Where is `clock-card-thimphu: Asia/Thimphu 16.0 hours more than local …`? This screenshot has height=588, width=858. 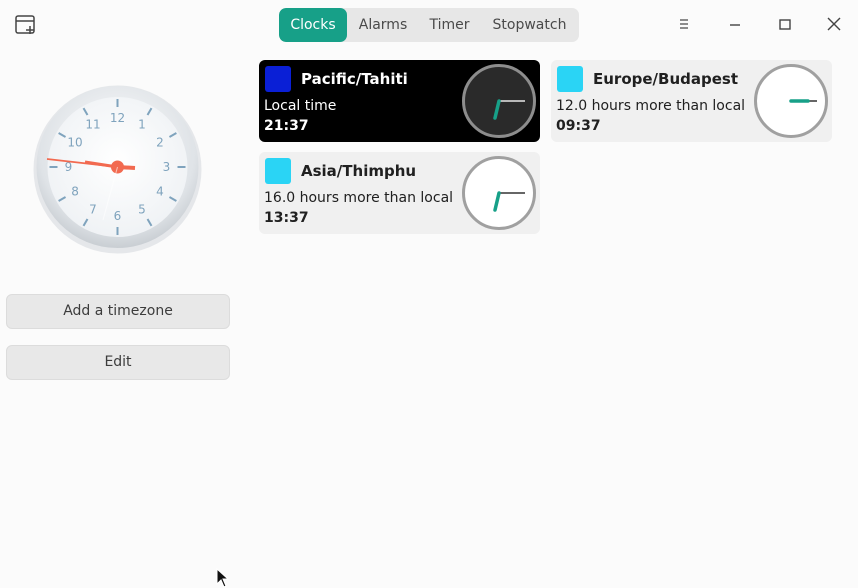
clock-card-thimphu: Asia/Thimphu 16.0 hours more than local … is located at coordinates (399, 193).